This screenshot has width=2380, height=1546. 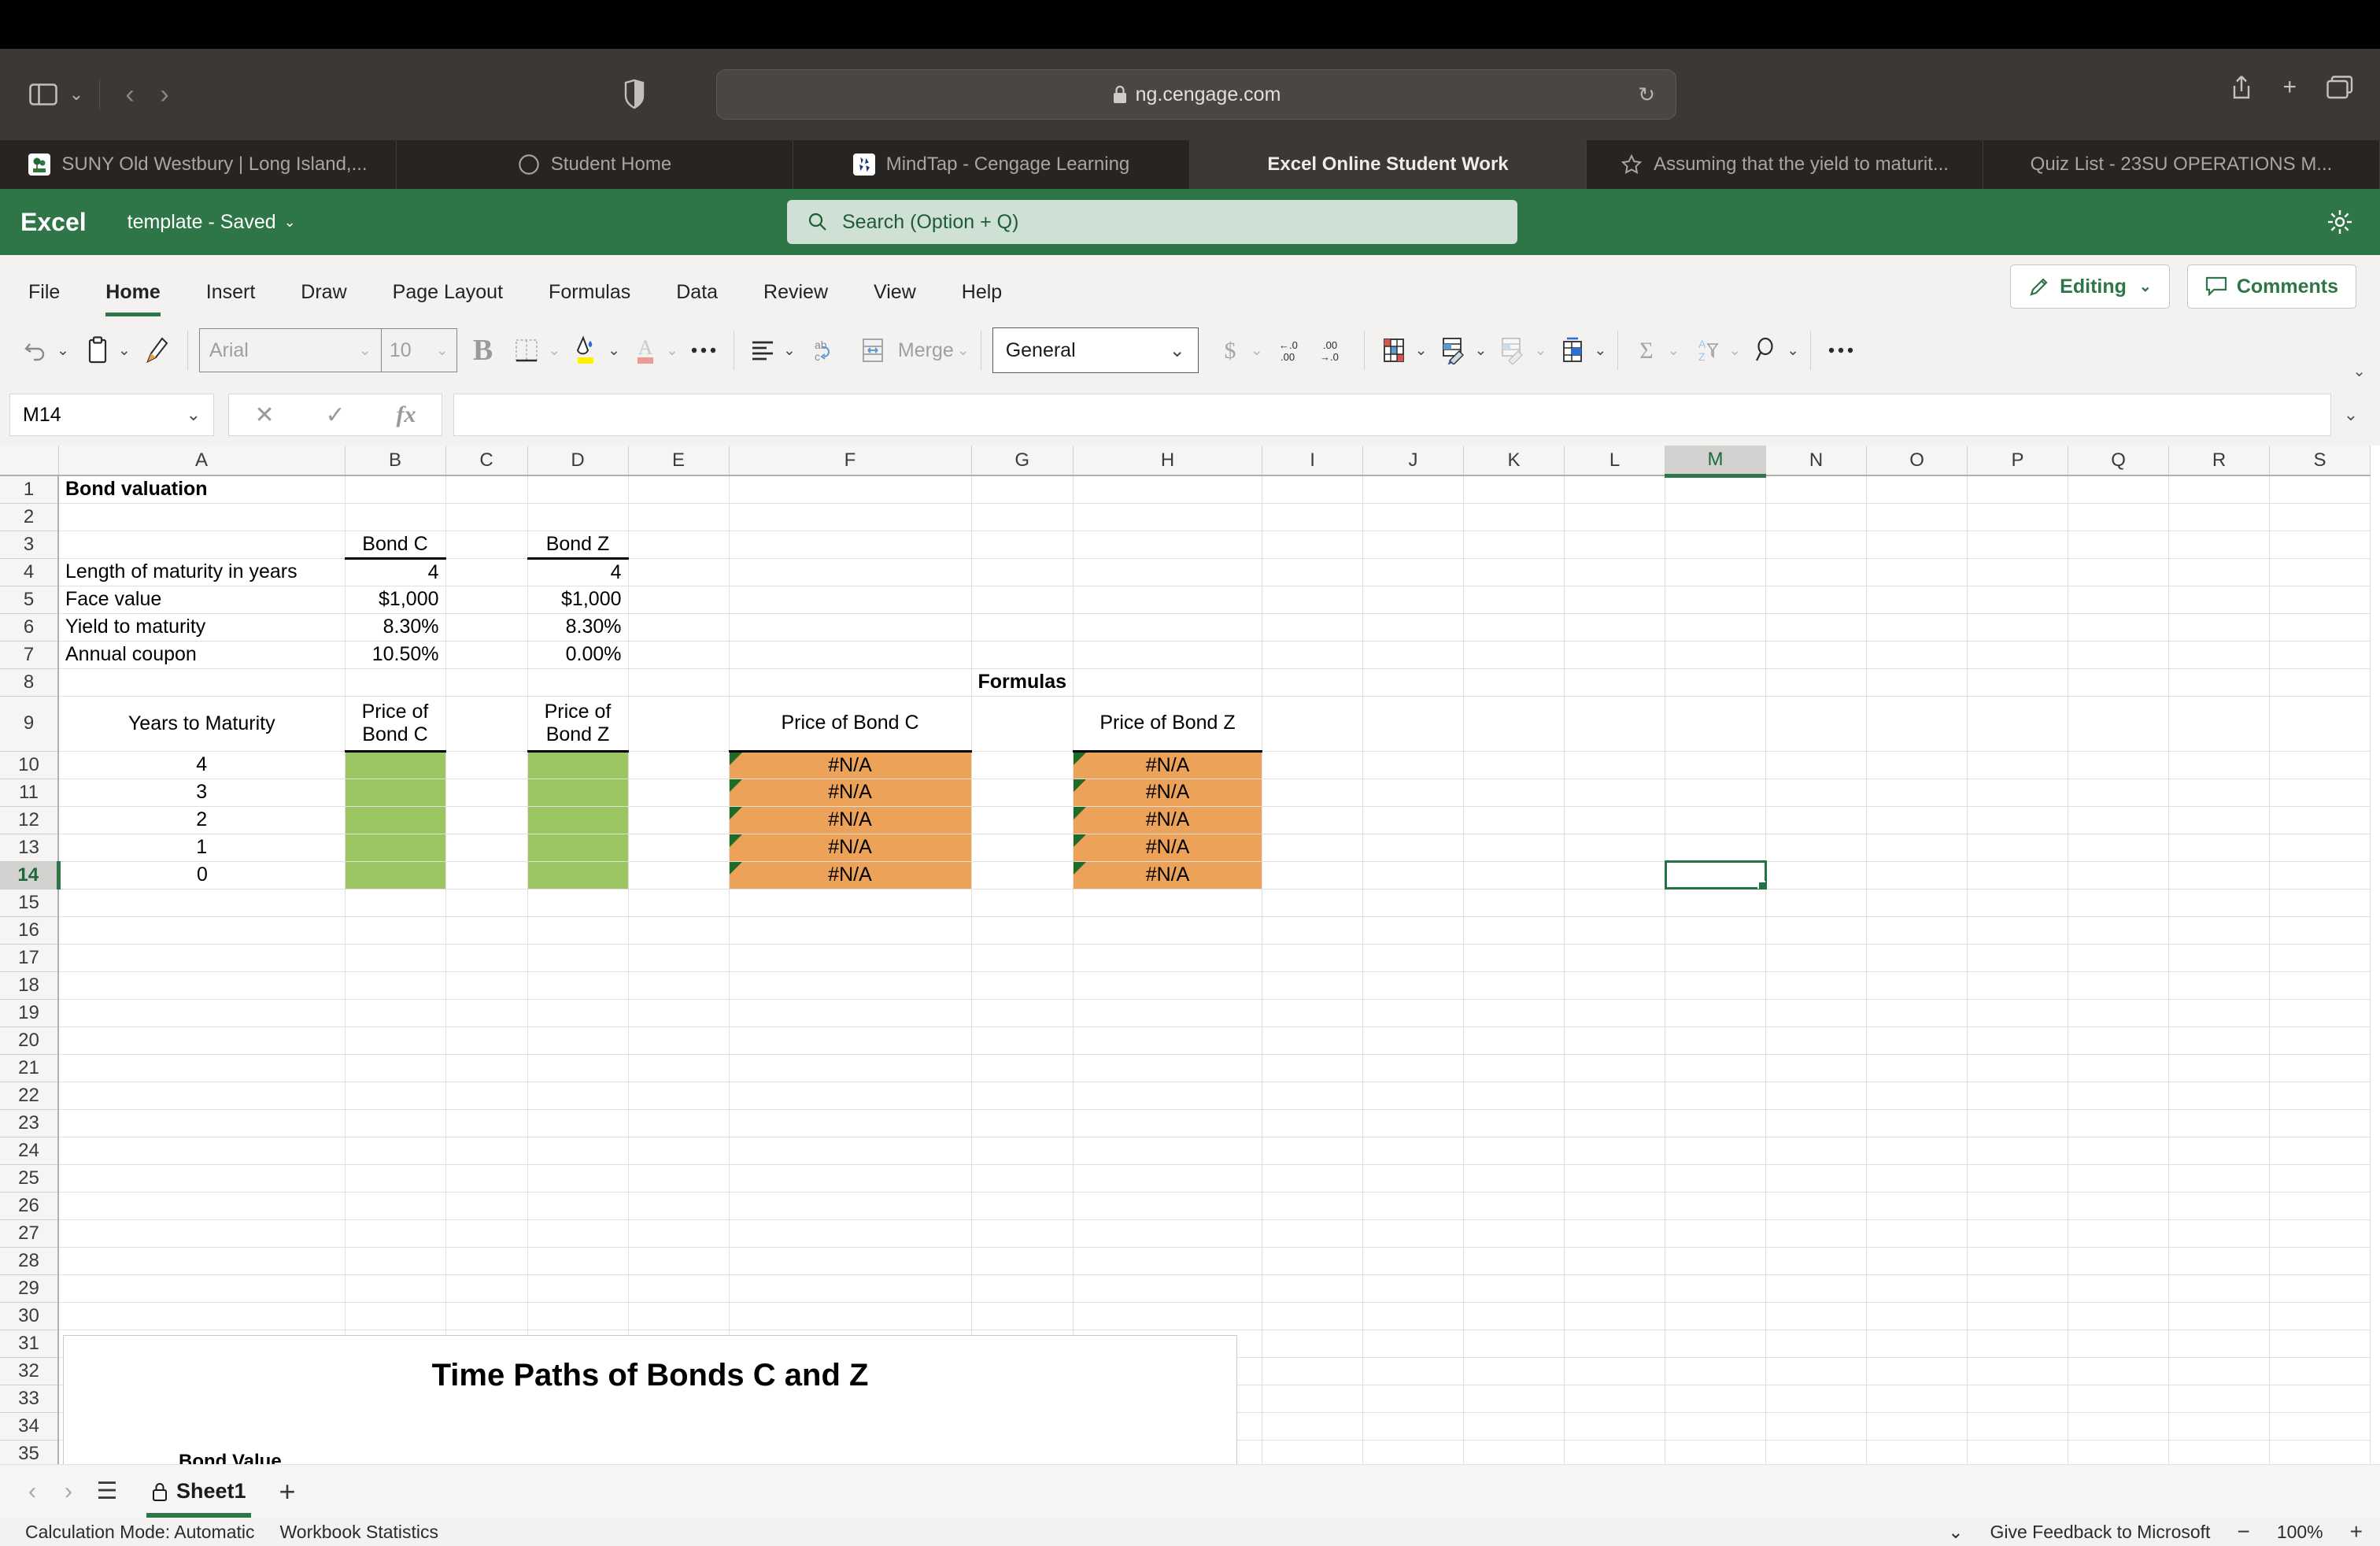 What do you see at coordinates (1514, 986) in the screenshot?
I see `cell-K18` at bounding box center [1514, 986].